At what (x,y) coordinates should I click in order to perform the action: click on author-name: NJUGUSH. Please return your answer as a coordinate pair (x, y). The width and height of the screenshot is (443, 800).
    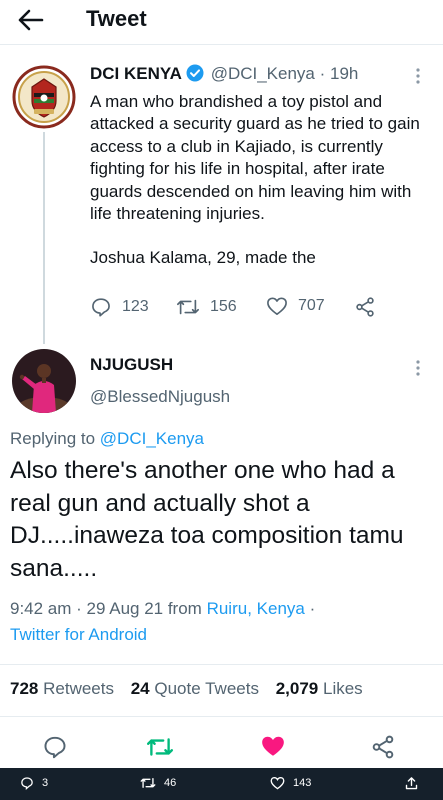
    Looking at the image, I should click on (131, 365).